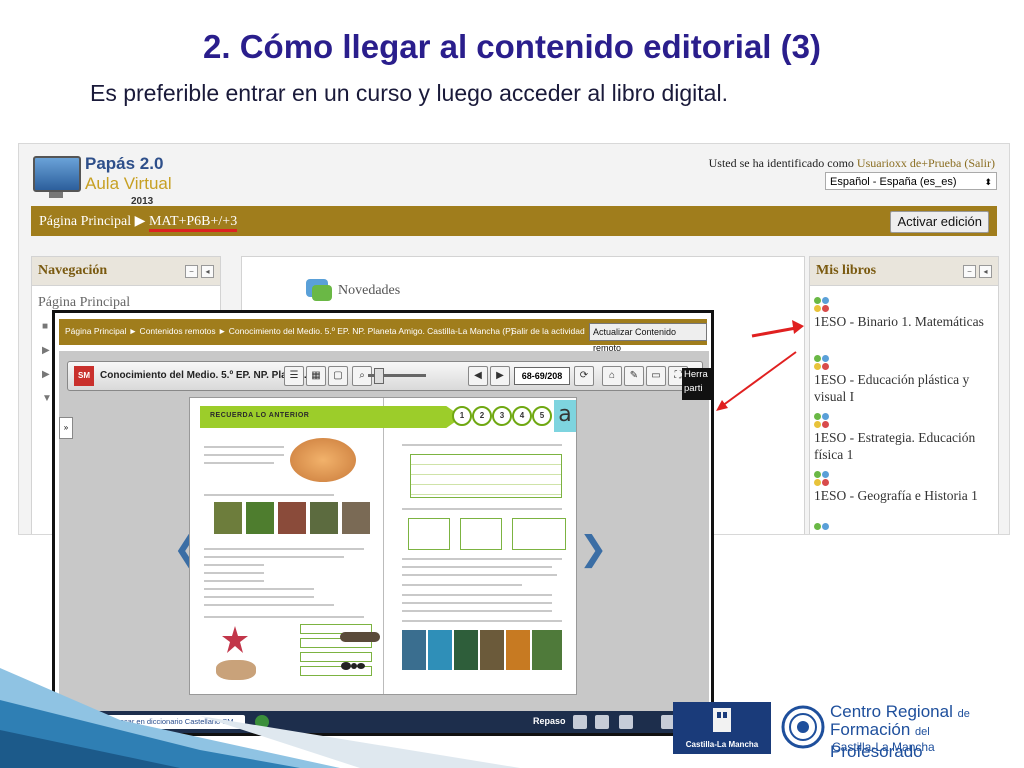 The width and height of the screenshot is (1024, 768). What do you see at coordinates (979, 163) in the screenshot?
I see `logout-link: (Salir)` at bounding box center [979, 163].